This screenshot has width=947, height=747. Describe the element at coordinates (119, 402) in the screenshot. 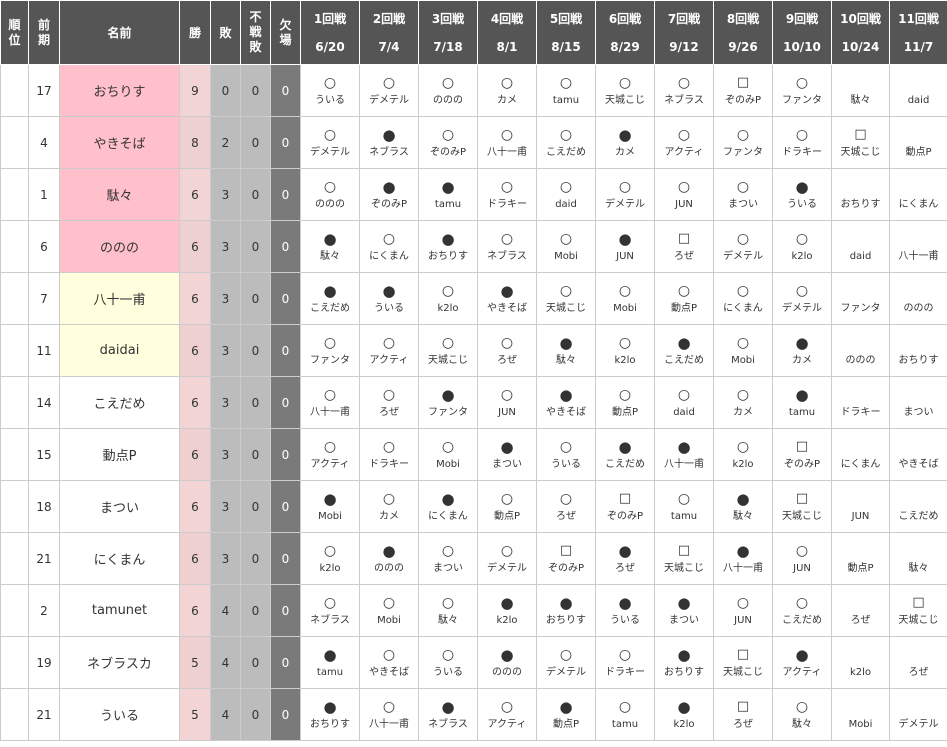

I see `player-name: こえだめ` at that location.